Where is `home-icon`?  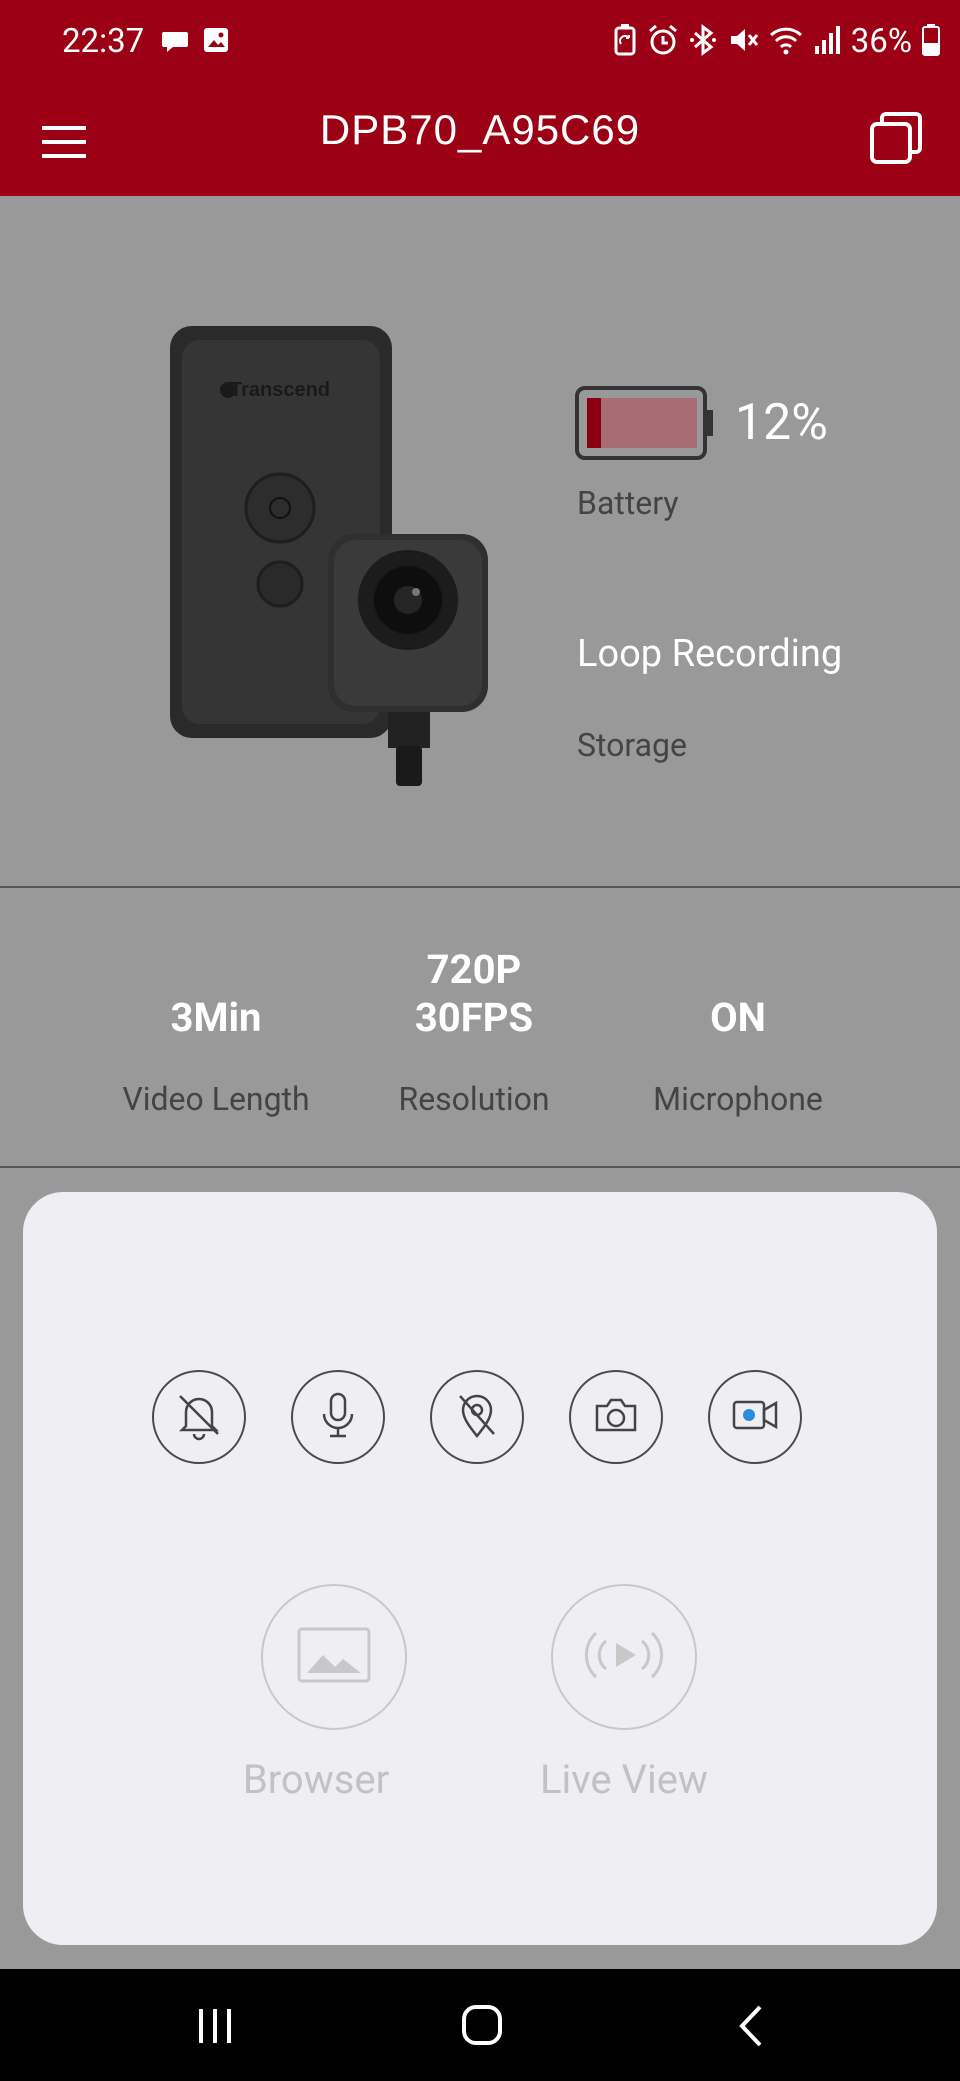
home-icon is located at coordinates (482, 2027).